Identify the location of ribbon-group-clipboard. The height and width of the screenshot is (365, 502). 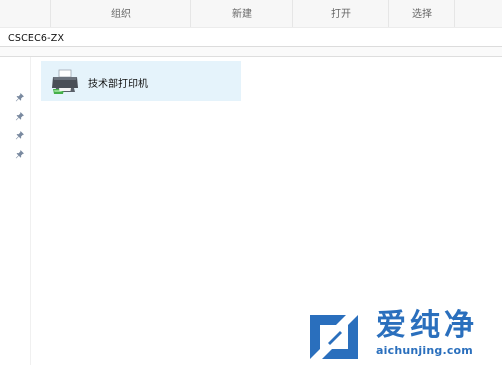
(25, 13).